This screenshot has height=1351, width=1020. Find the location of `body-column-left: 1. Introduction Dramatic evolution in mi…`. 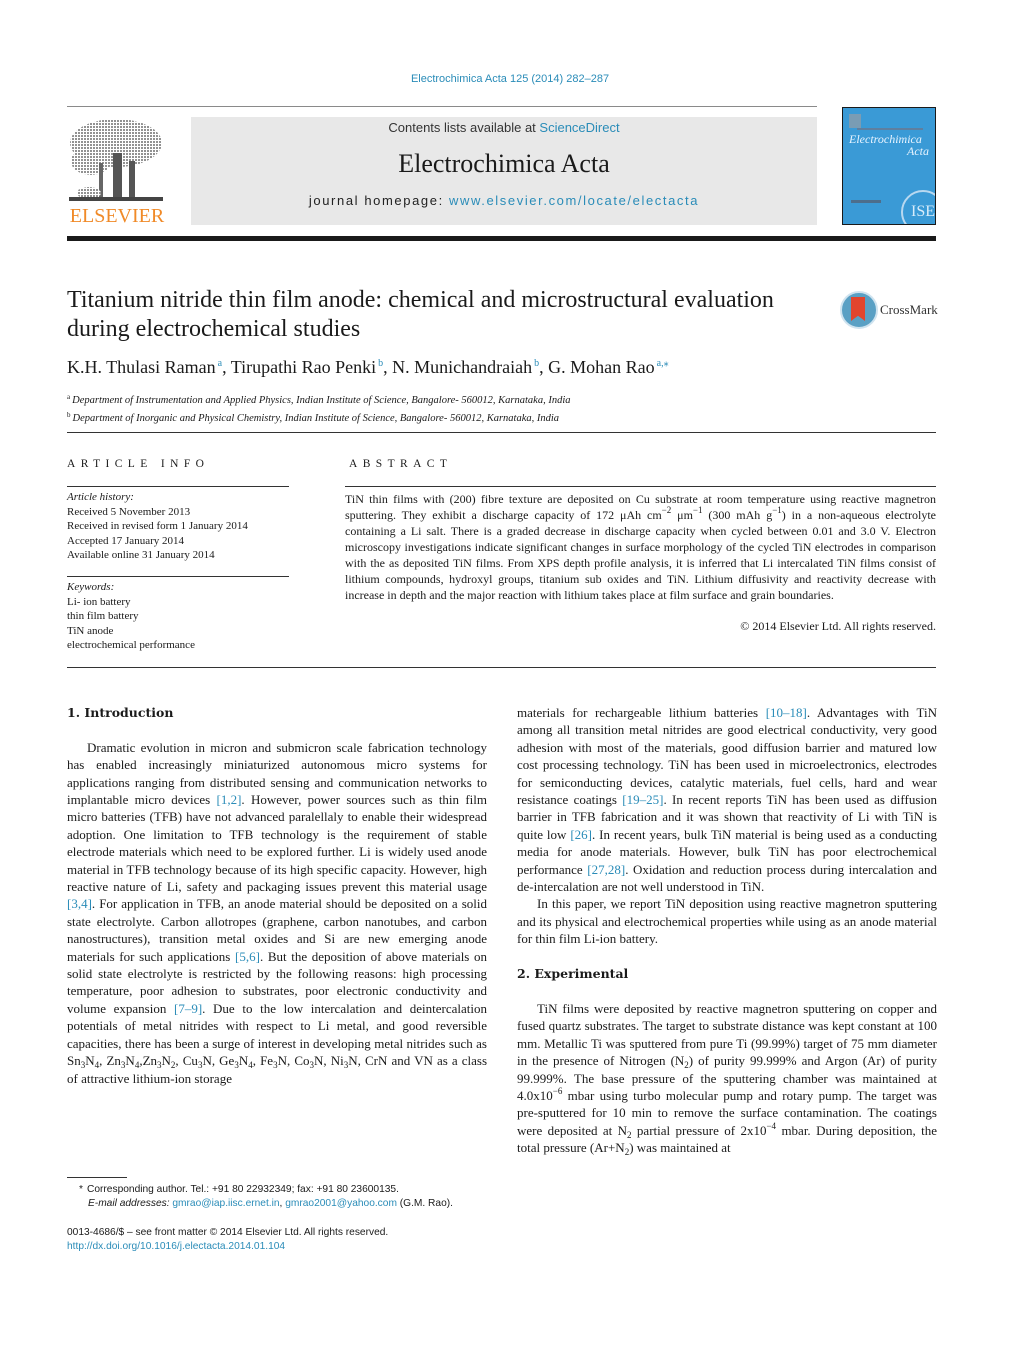

body-column-left: 1. Introduction Dramatic evolution in mi… is located at coordinates (277, 895).